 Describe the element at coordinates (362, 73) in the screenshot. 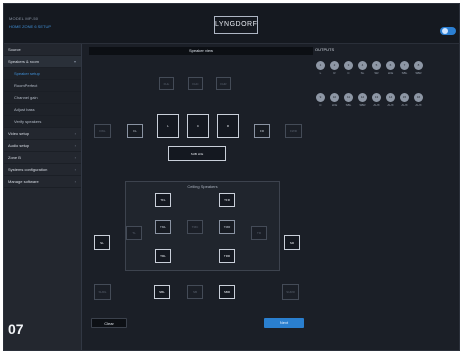

I see `output-label: SL` at that location.